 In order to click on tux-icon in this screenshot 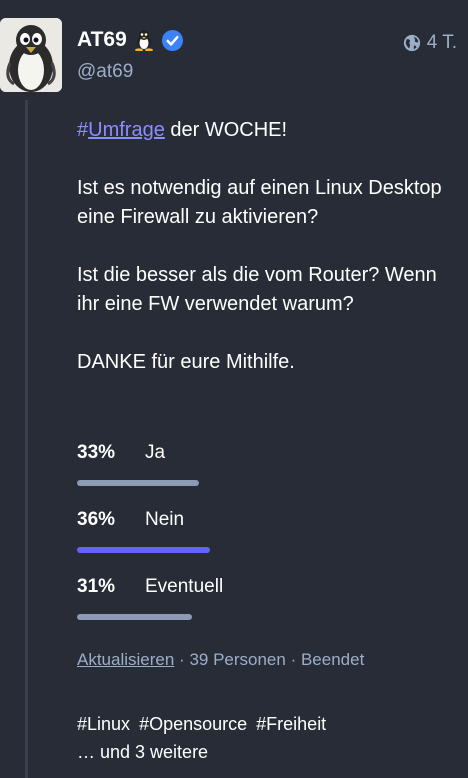, I will do `click(144, 40)`.